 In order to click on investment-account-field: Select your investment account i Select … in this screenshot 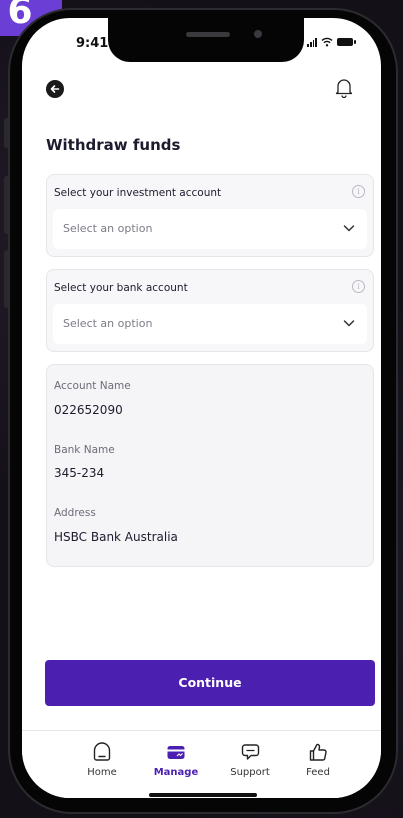, I will do `click(210, 215)`.